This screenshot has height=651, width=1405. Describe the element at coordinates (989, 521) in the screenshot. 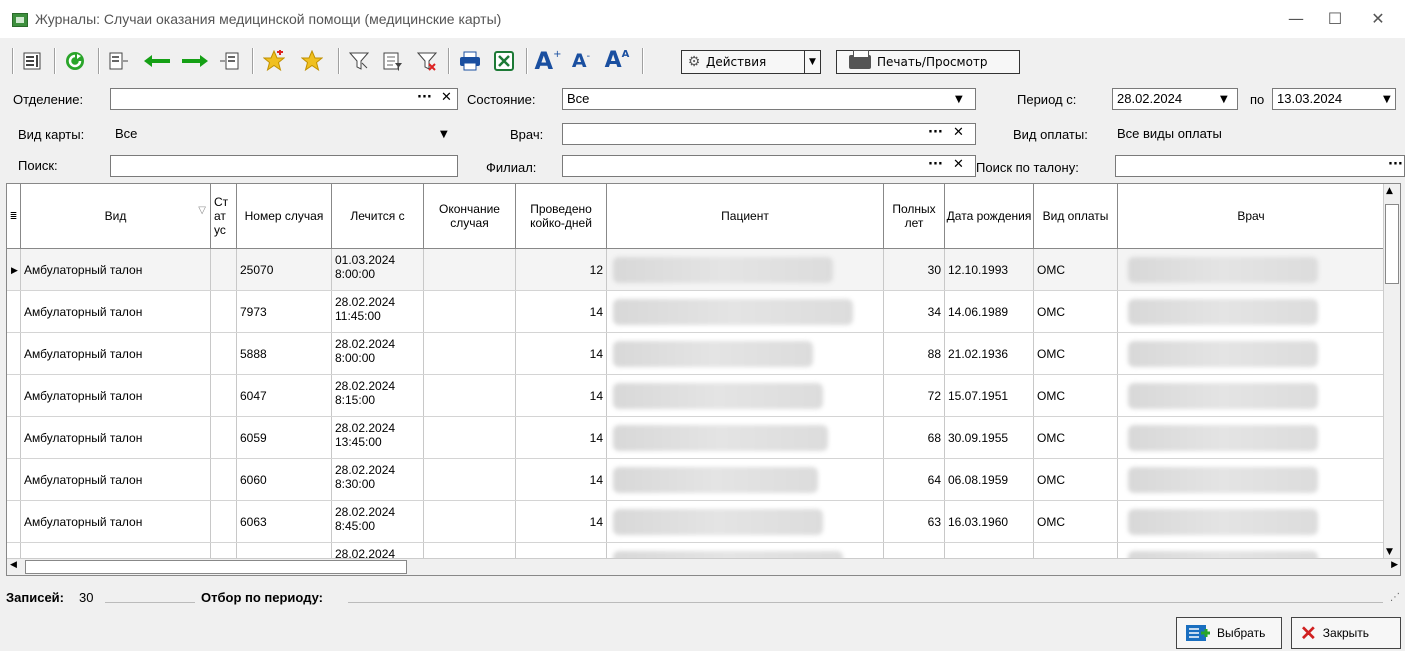

I see `cell-birth-date: 16.03.1960` at that location.